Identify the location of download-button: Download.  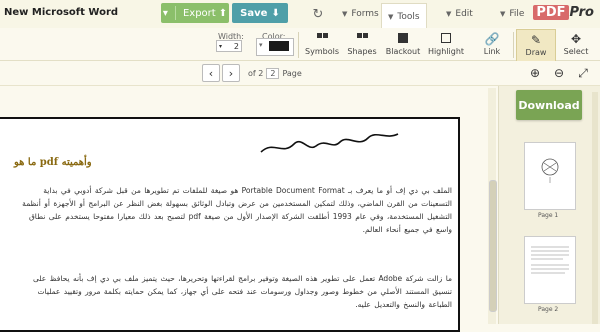
(549, 105).